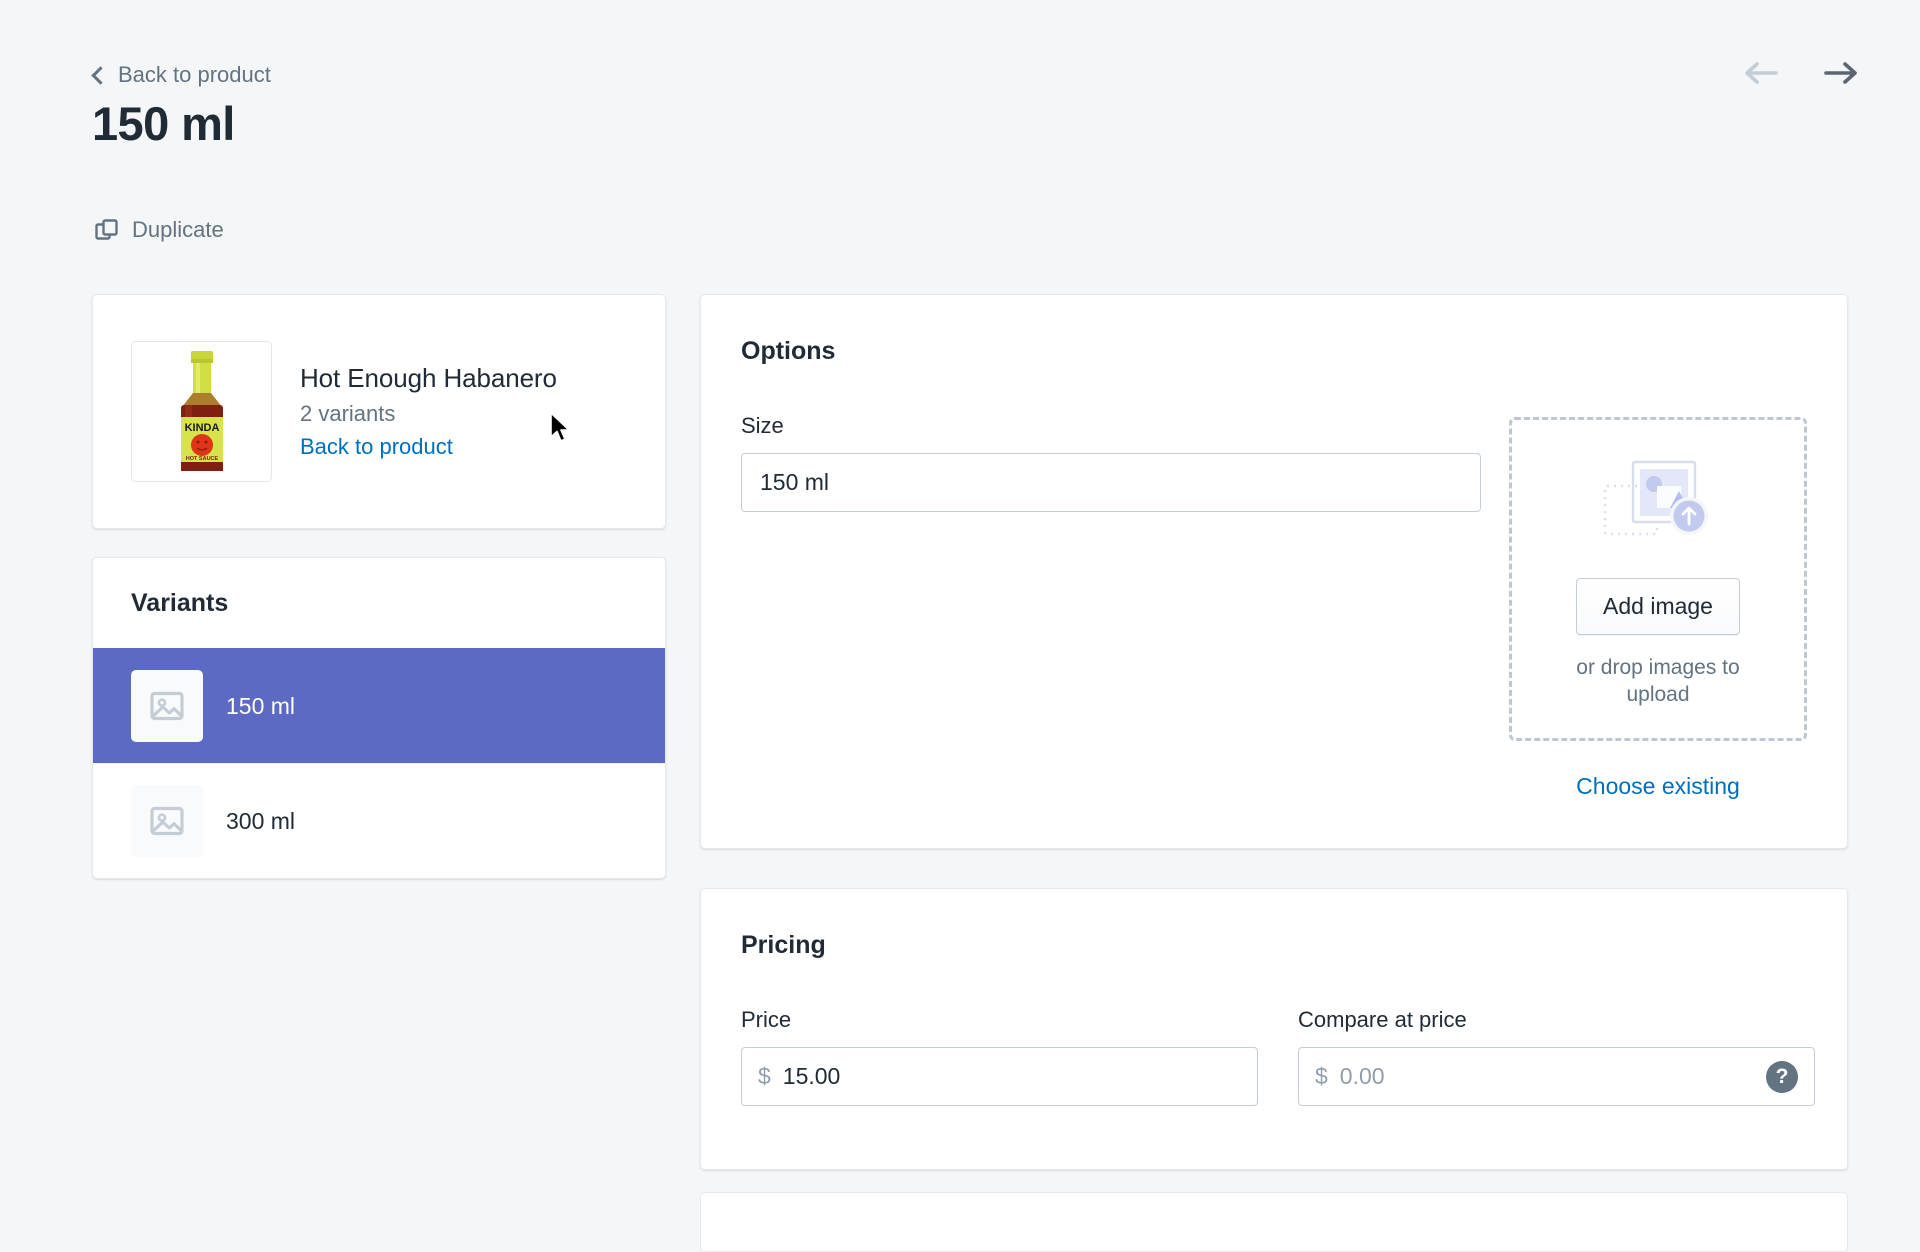 This screenshot has height=1252, width=1920. What do you see at coordinates (1658, 507) in the screenshot?
I see `image-upload-illustration` at bounding box center [1658, 507].